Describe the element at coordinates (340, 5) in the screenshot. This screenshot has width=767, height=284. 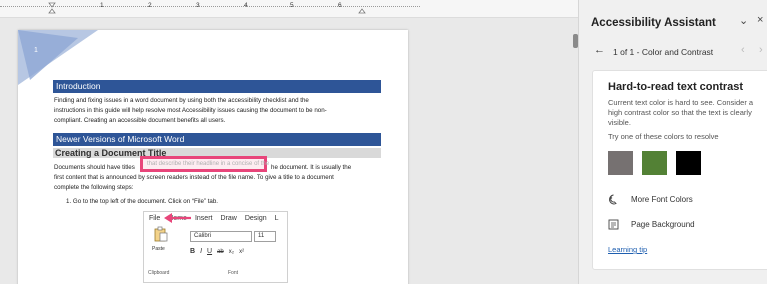
I see `ruler-number: 6` at that location.